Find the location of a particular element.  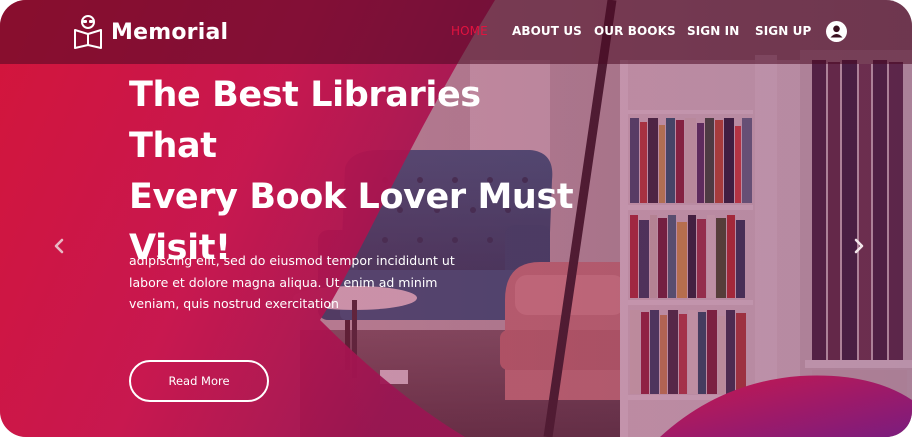

nav-about-us: ABOUT US is located at coordinates (547, 31).